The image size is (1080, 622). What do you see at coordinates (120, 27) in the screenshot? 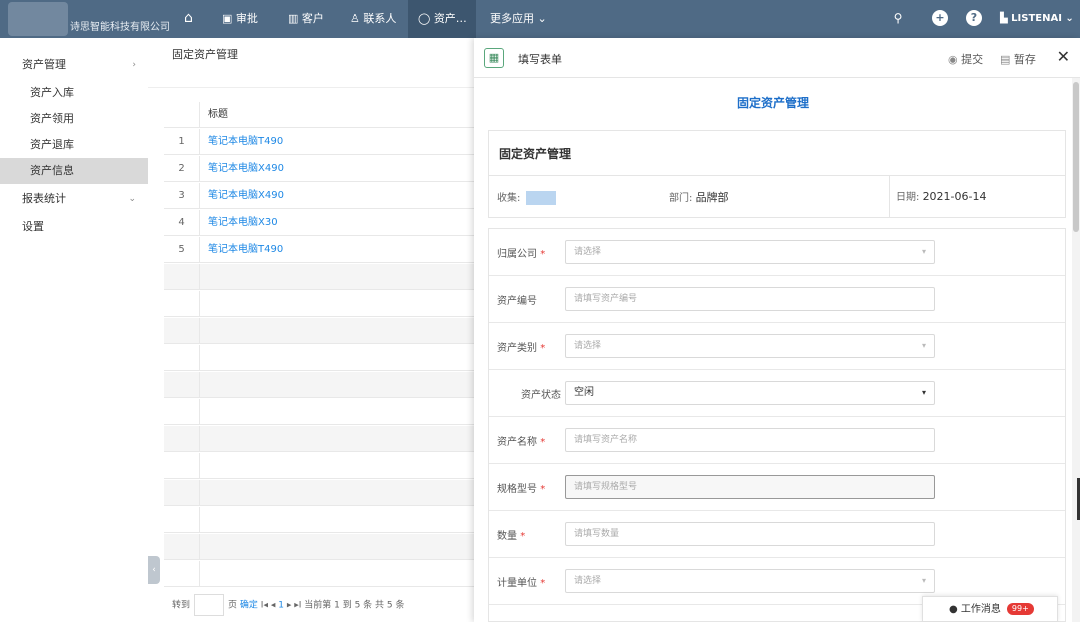
I see `company-name: 诗思智能科技有限公司` at bounding box center [120, 27].